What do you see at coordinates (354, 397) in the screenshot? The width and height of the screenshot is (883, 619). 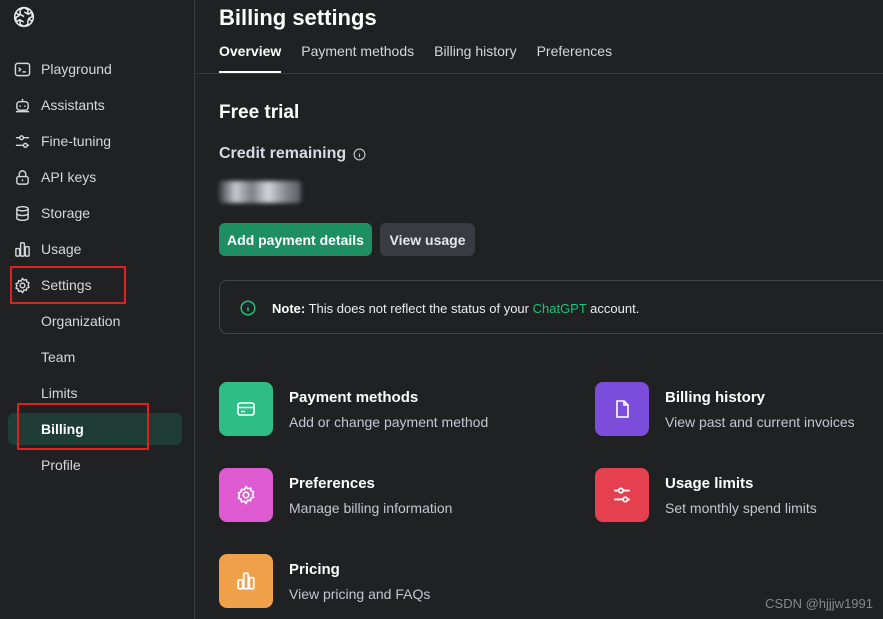 I see `card-title: Payment methods` at bounding box center [354, 397].